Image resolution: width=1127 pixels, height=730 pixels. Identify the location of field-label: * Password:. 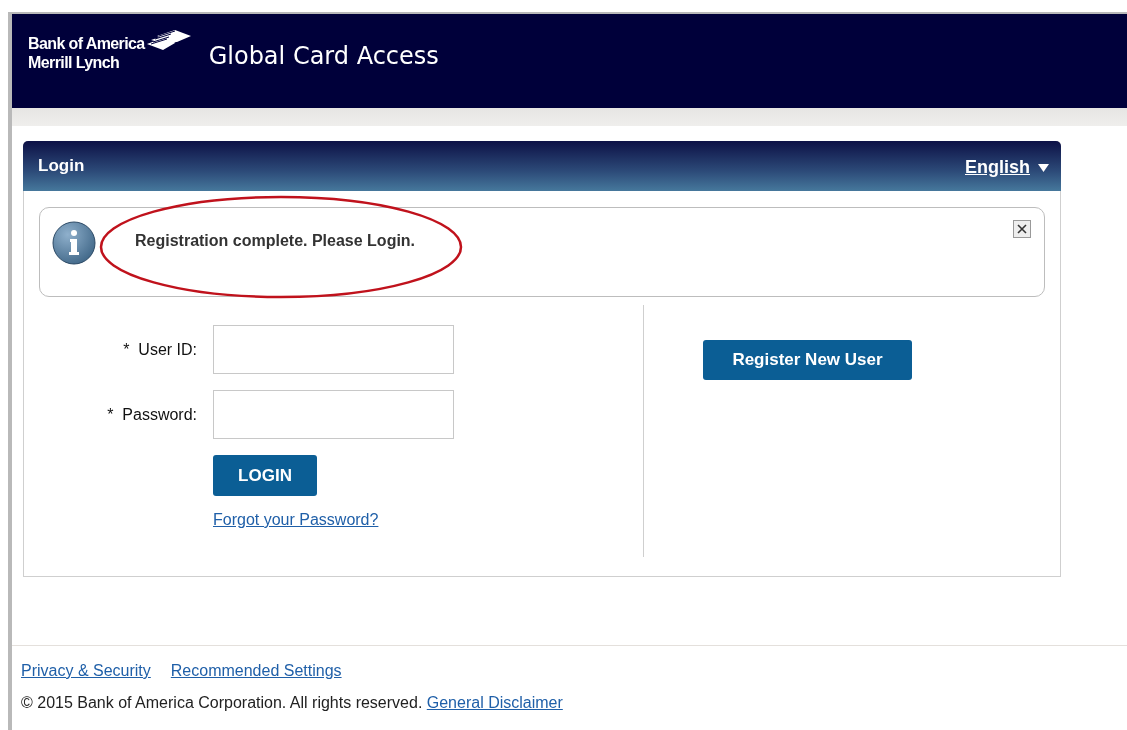
(151, 414).